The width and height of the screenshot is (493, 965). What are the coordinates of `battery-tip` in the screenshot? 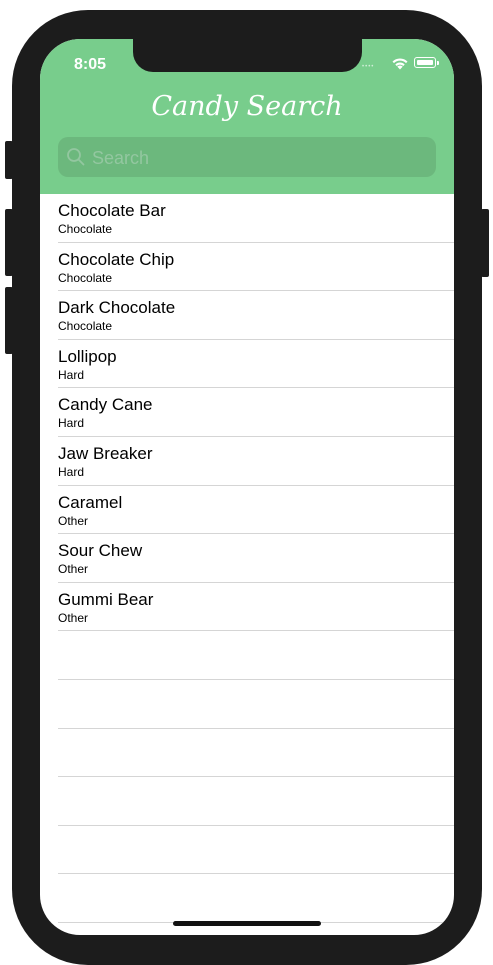 It's located at (438, 63).